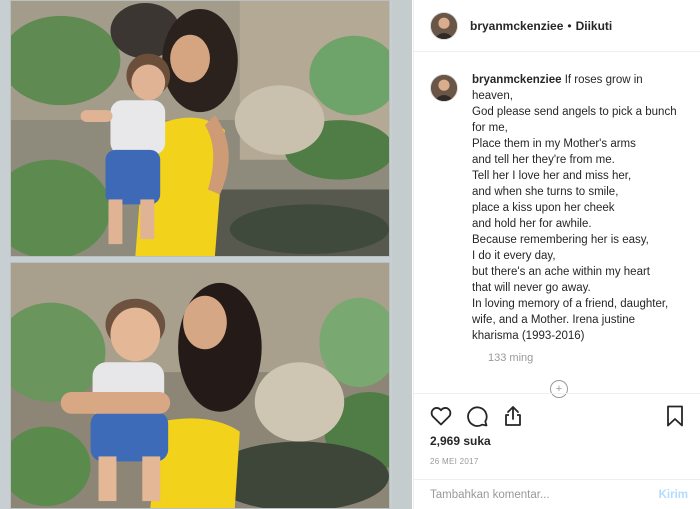  Describe the element at coordinates (557, 415) in the screenshot. I see `action-bar` at that location.